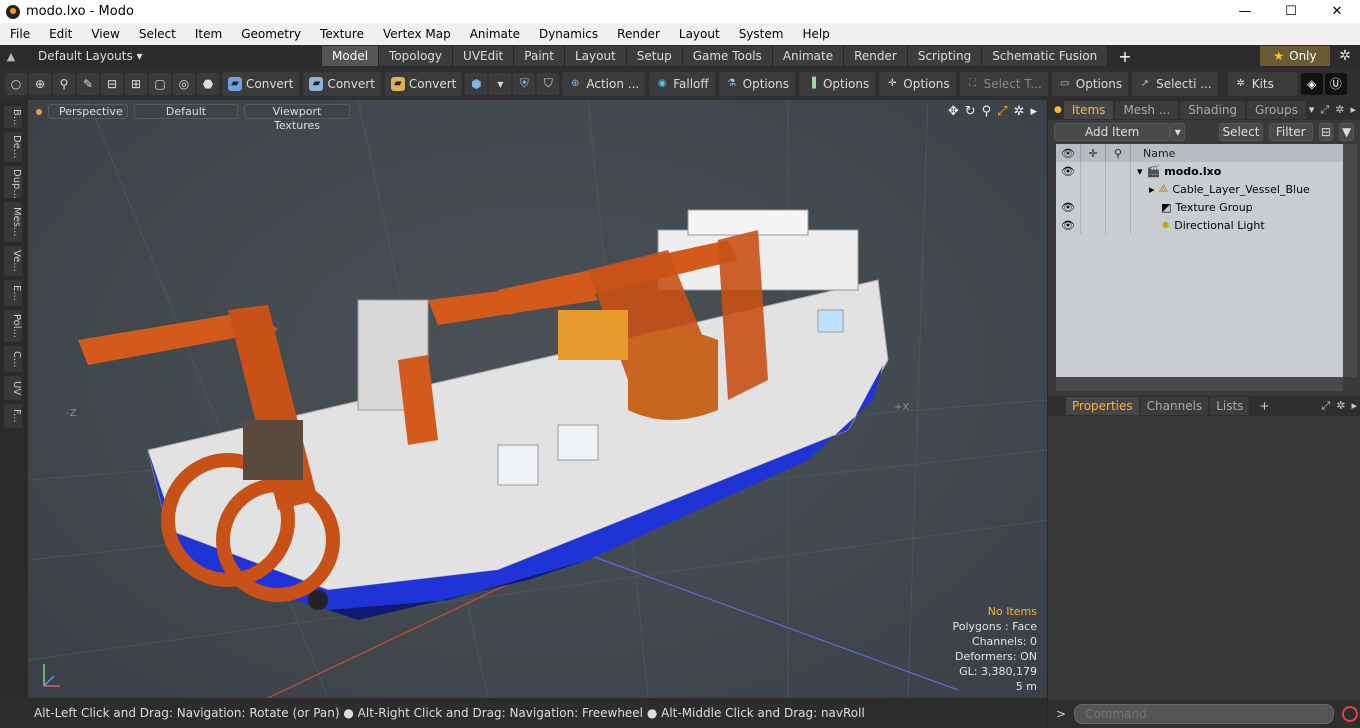  Describe the element at coordinates (1124, 56) in the screenshot. I see `add-layout-tab-button: +` at that location.